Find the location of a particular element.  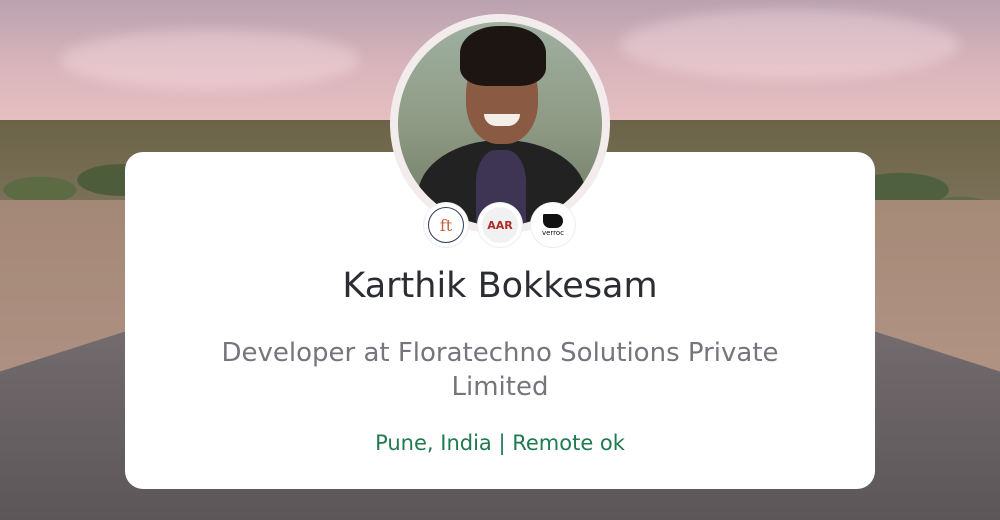

company-logo-verroc: verroc is located at coordinates (553, 225).